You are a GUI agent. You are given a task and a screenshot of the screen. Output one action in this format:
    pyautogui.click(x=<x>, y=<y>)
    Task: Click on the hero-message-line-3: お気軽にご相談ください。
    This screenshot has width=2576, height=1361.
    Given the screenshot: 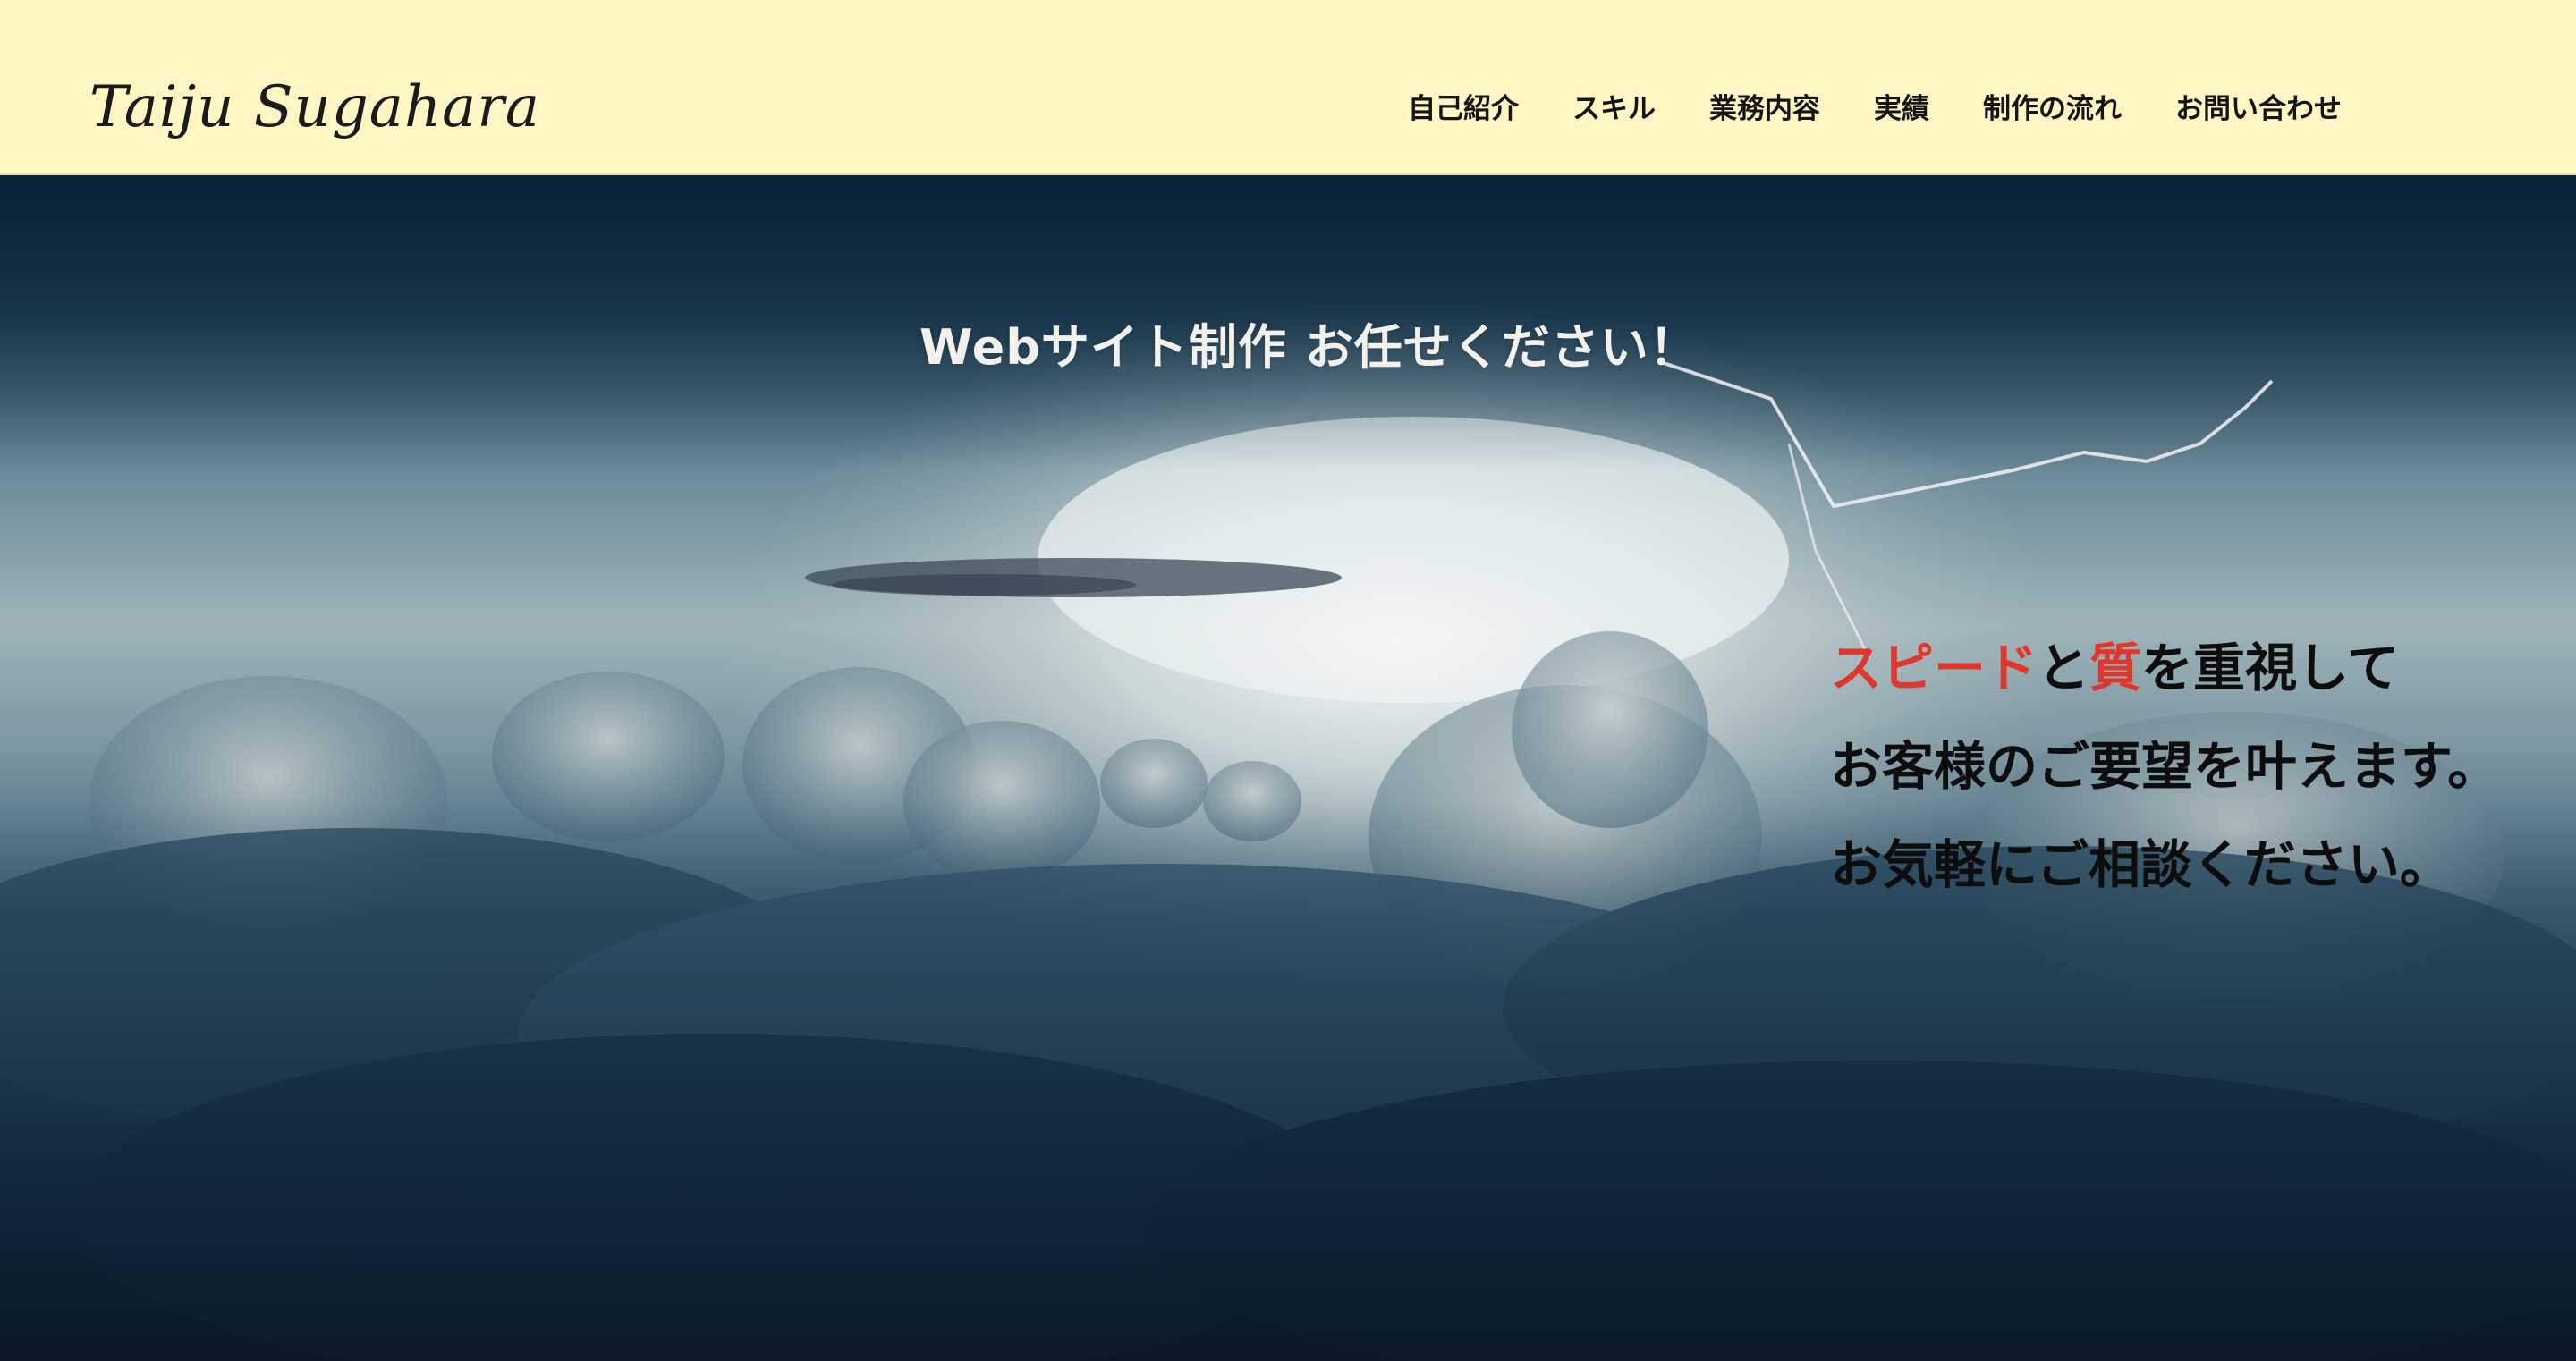 What is the action you would take?
    pyautogui.click(x=2141, y=864)
    